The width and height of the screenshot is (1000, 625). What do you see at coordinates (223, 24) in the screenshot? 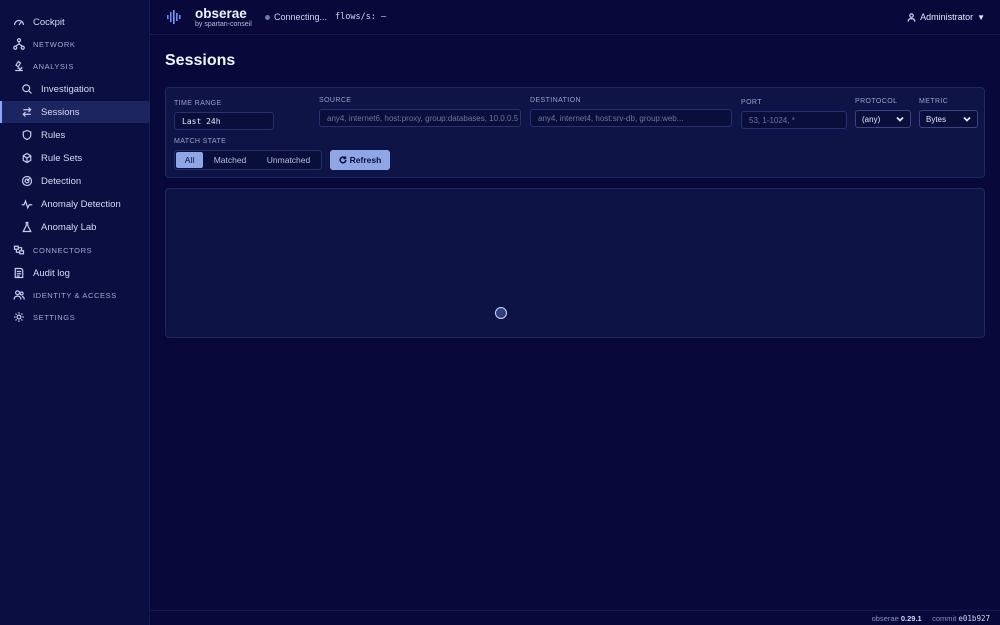
I see `brand-subtitle: by spartan-conseil` at bounding box center [223, 24].